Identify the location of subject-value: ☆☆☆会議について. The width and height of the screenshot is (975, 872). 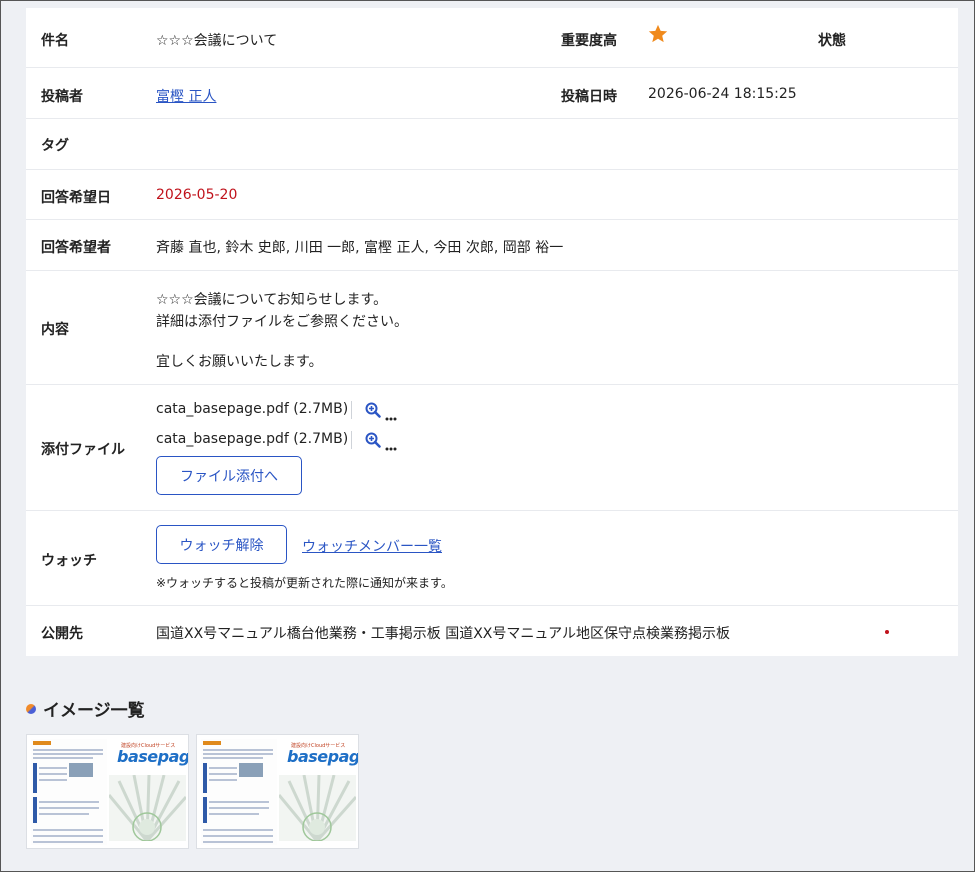
(217, 41).